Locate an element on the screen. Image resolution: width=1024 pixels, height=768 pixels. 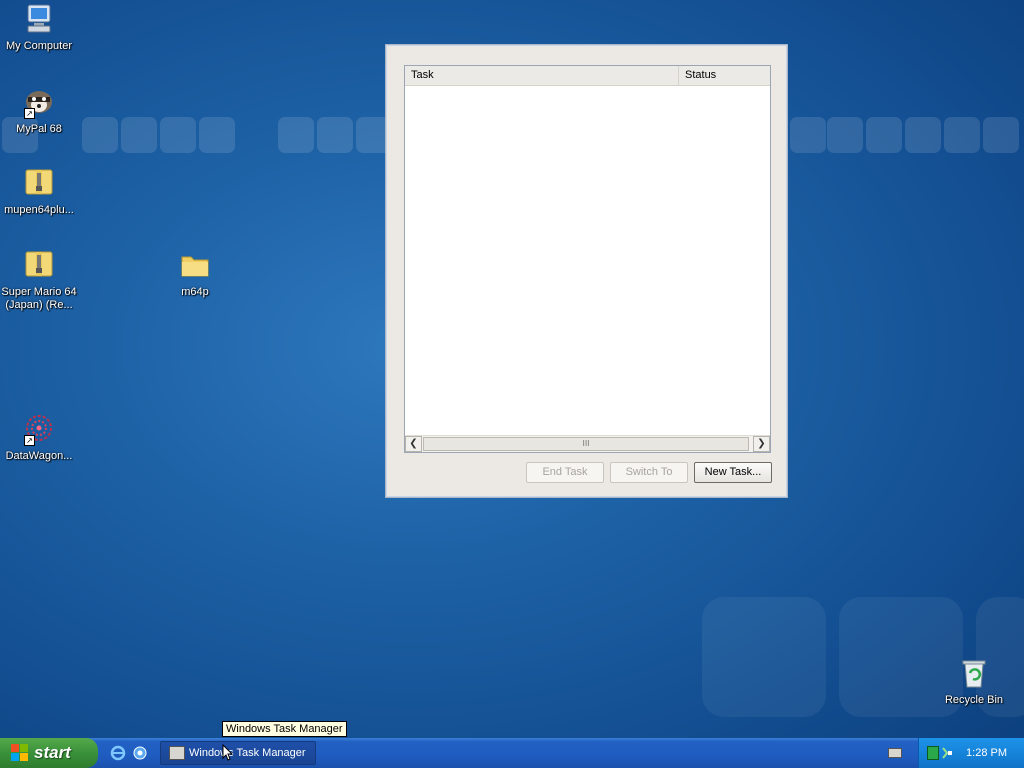
chevron-right-icon: ❯ is located at coordinates (761, 443).